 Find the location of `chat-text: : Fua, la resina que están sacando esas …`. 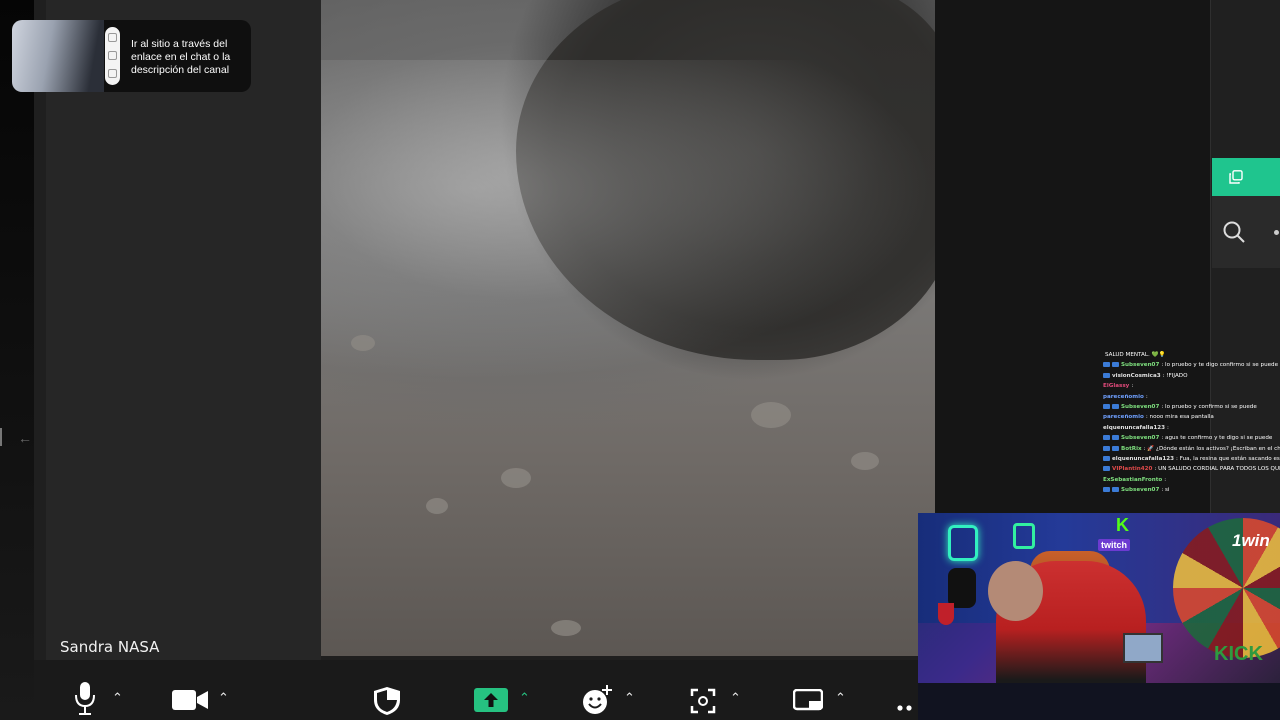

chat-text: : Fua, la resina que están sacando esas … is located at coordinates (1228, 459).